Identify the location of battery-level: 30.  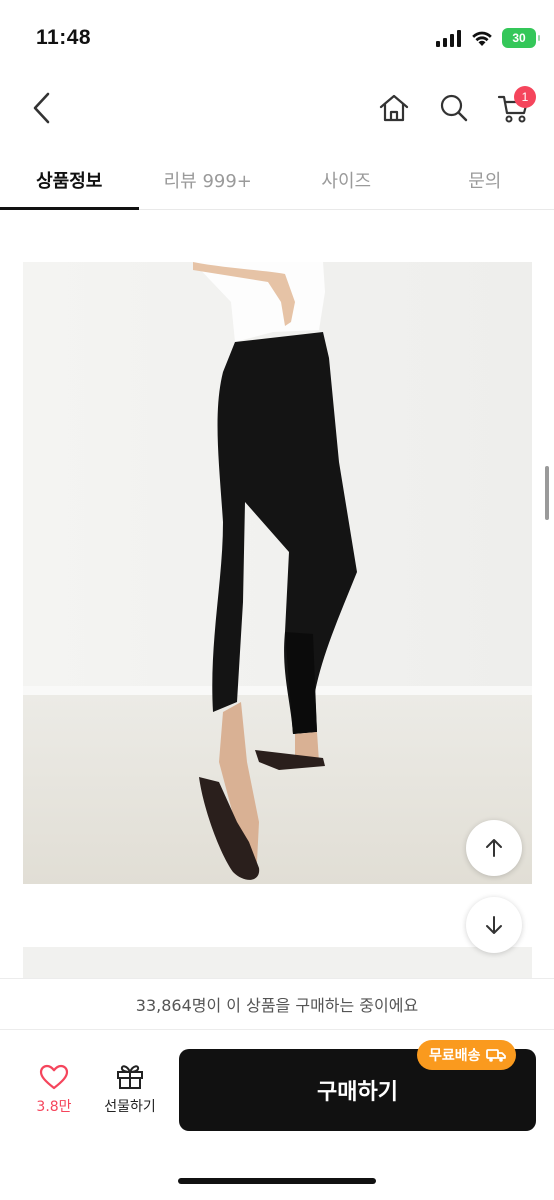
(519, 38).